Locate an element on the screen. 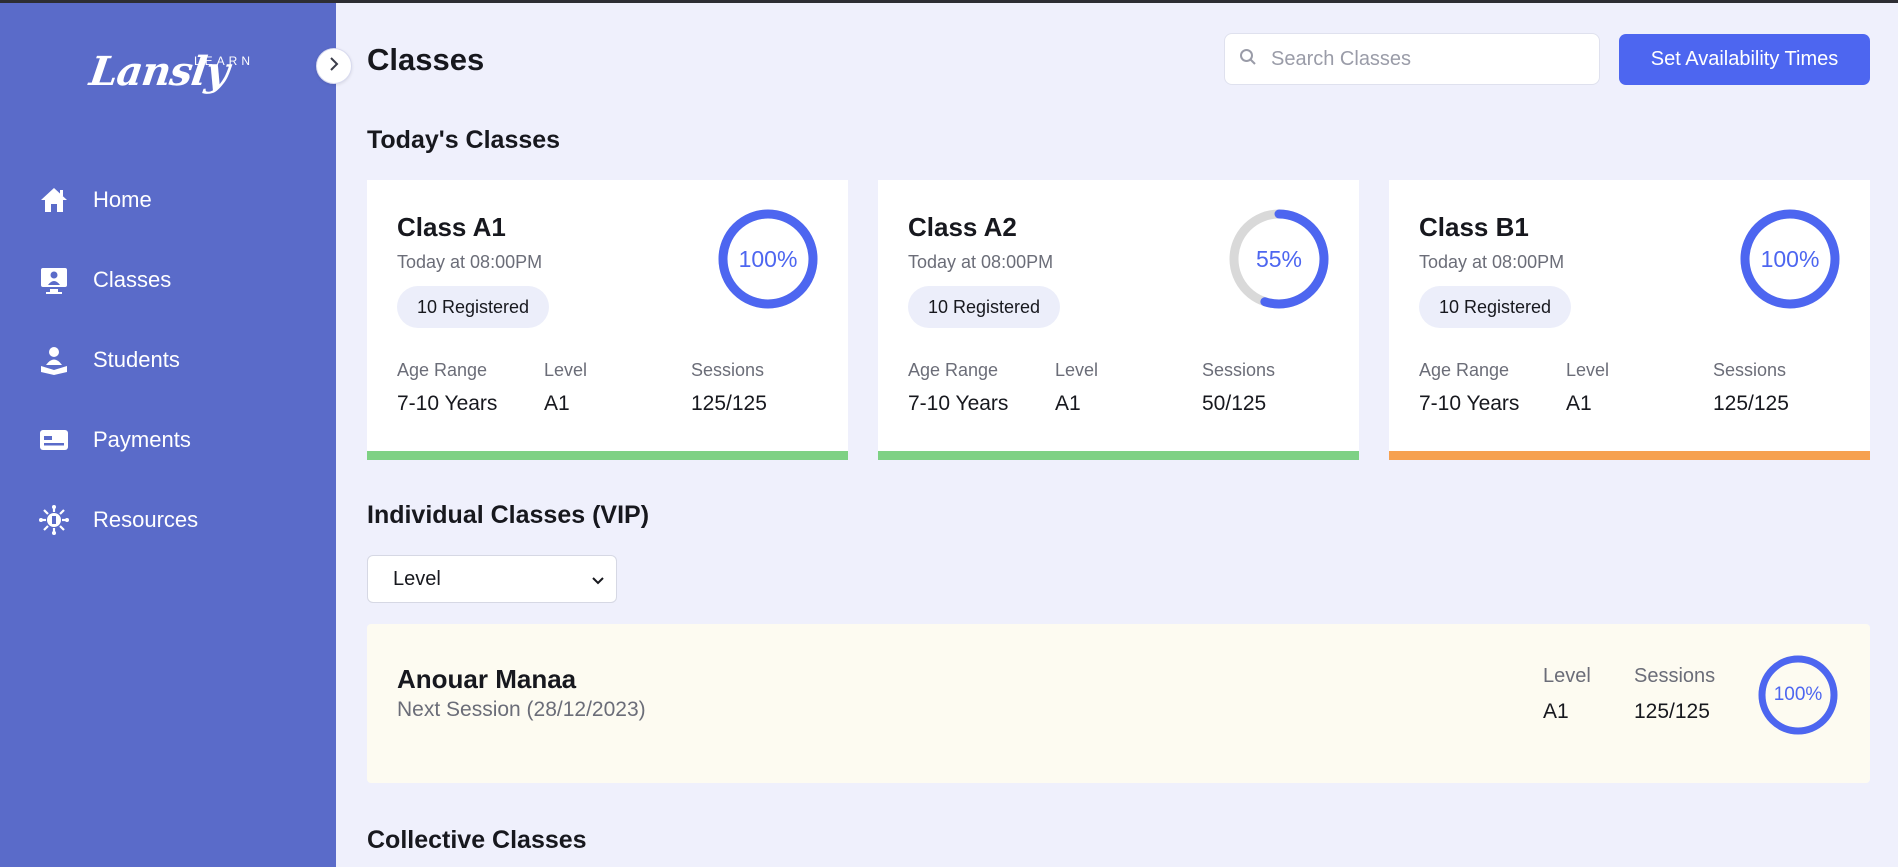  level-filter-value: Level is located at coordinates (417, 578).